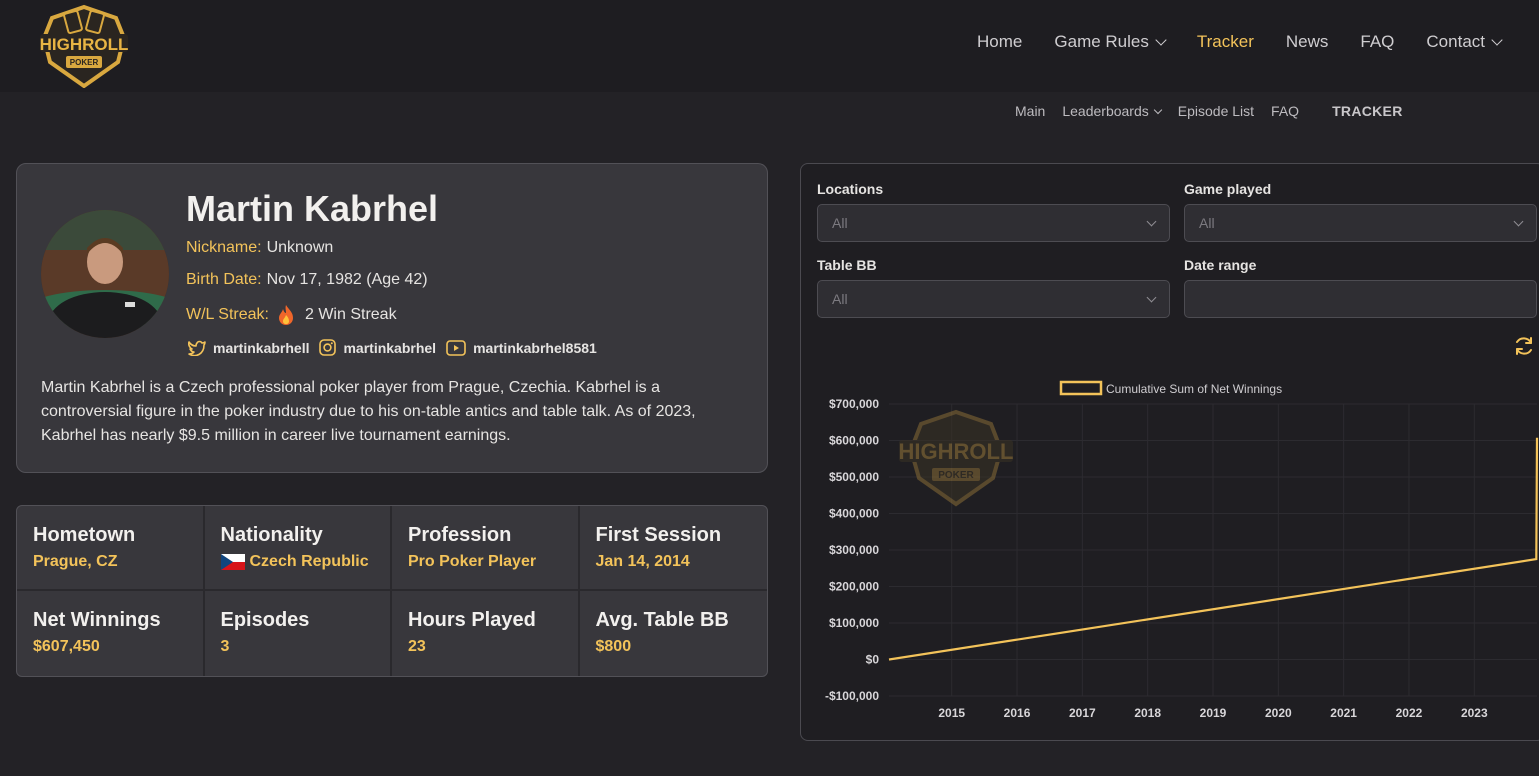 The image size is (1539, 776). What do you see at coordinates (642, 561) in the screenshot?
I see `stat-value: Jan 14, 2014` at bounding box center [642, 561].